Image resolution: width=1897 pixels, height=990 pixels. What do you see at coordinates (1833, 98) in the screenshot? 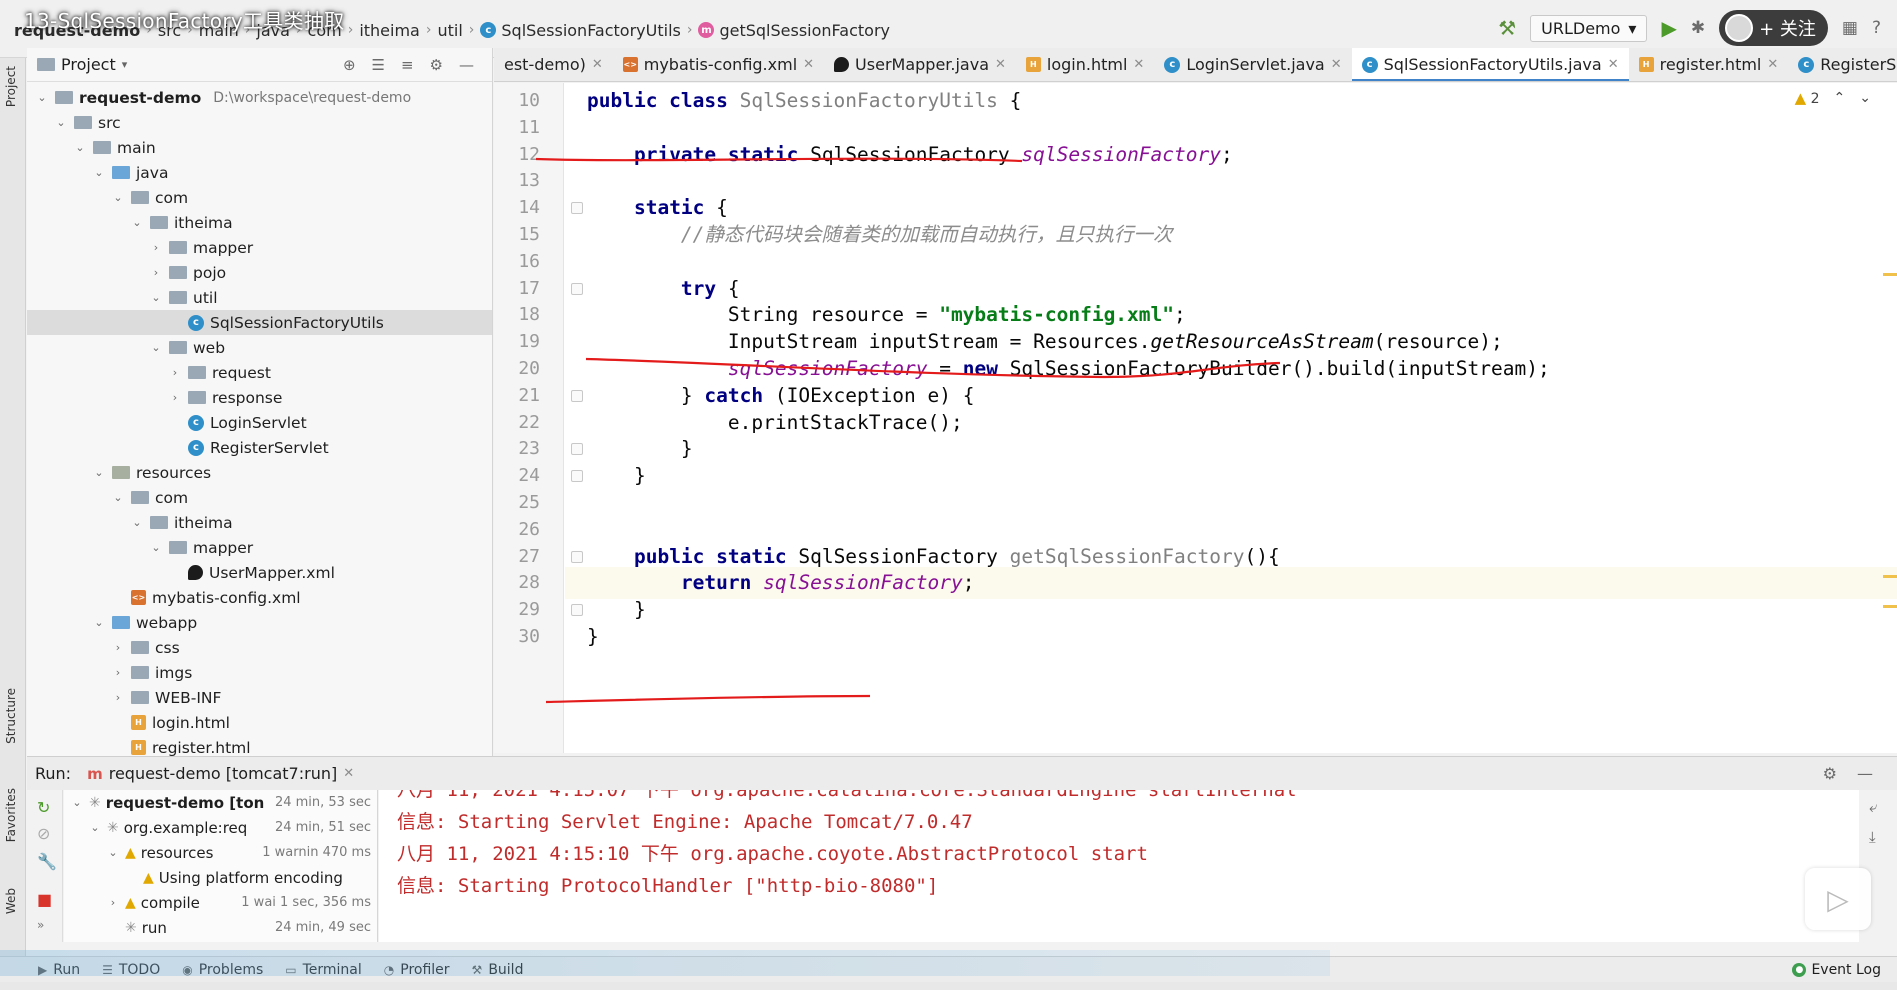
I see `inspection-indicator: ▲ 2 ⌃ ⌄` at bounding box center [1833, 98].